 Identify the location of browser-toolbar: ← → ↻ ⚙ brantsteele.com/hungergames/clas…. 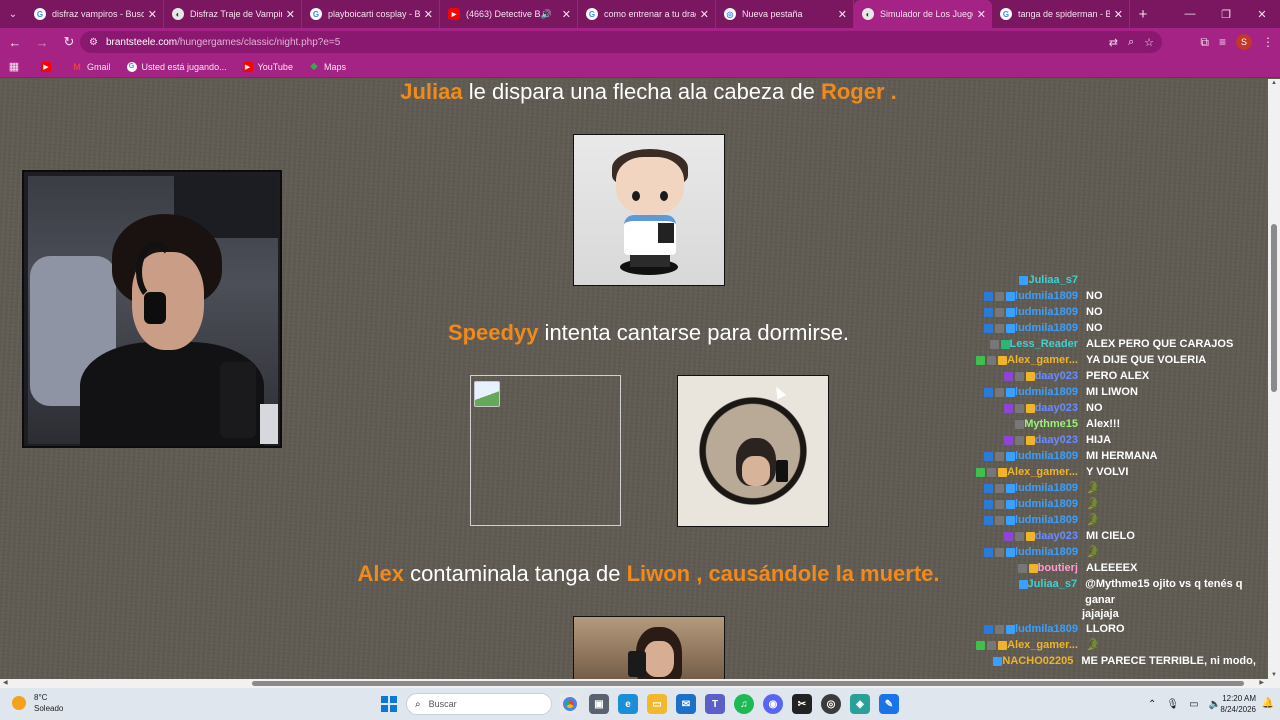
(640, 42).